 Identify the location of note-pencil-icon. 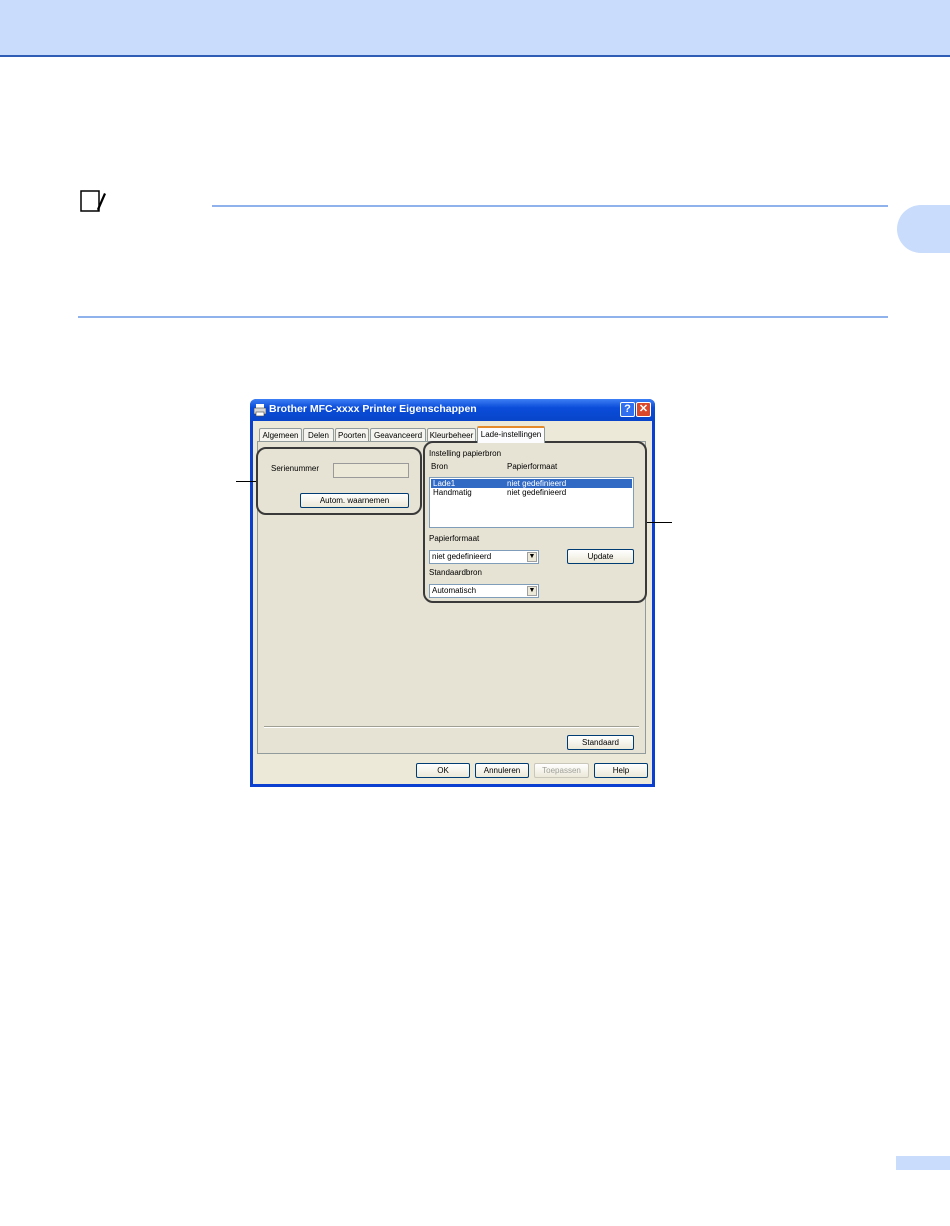
(93, 201).